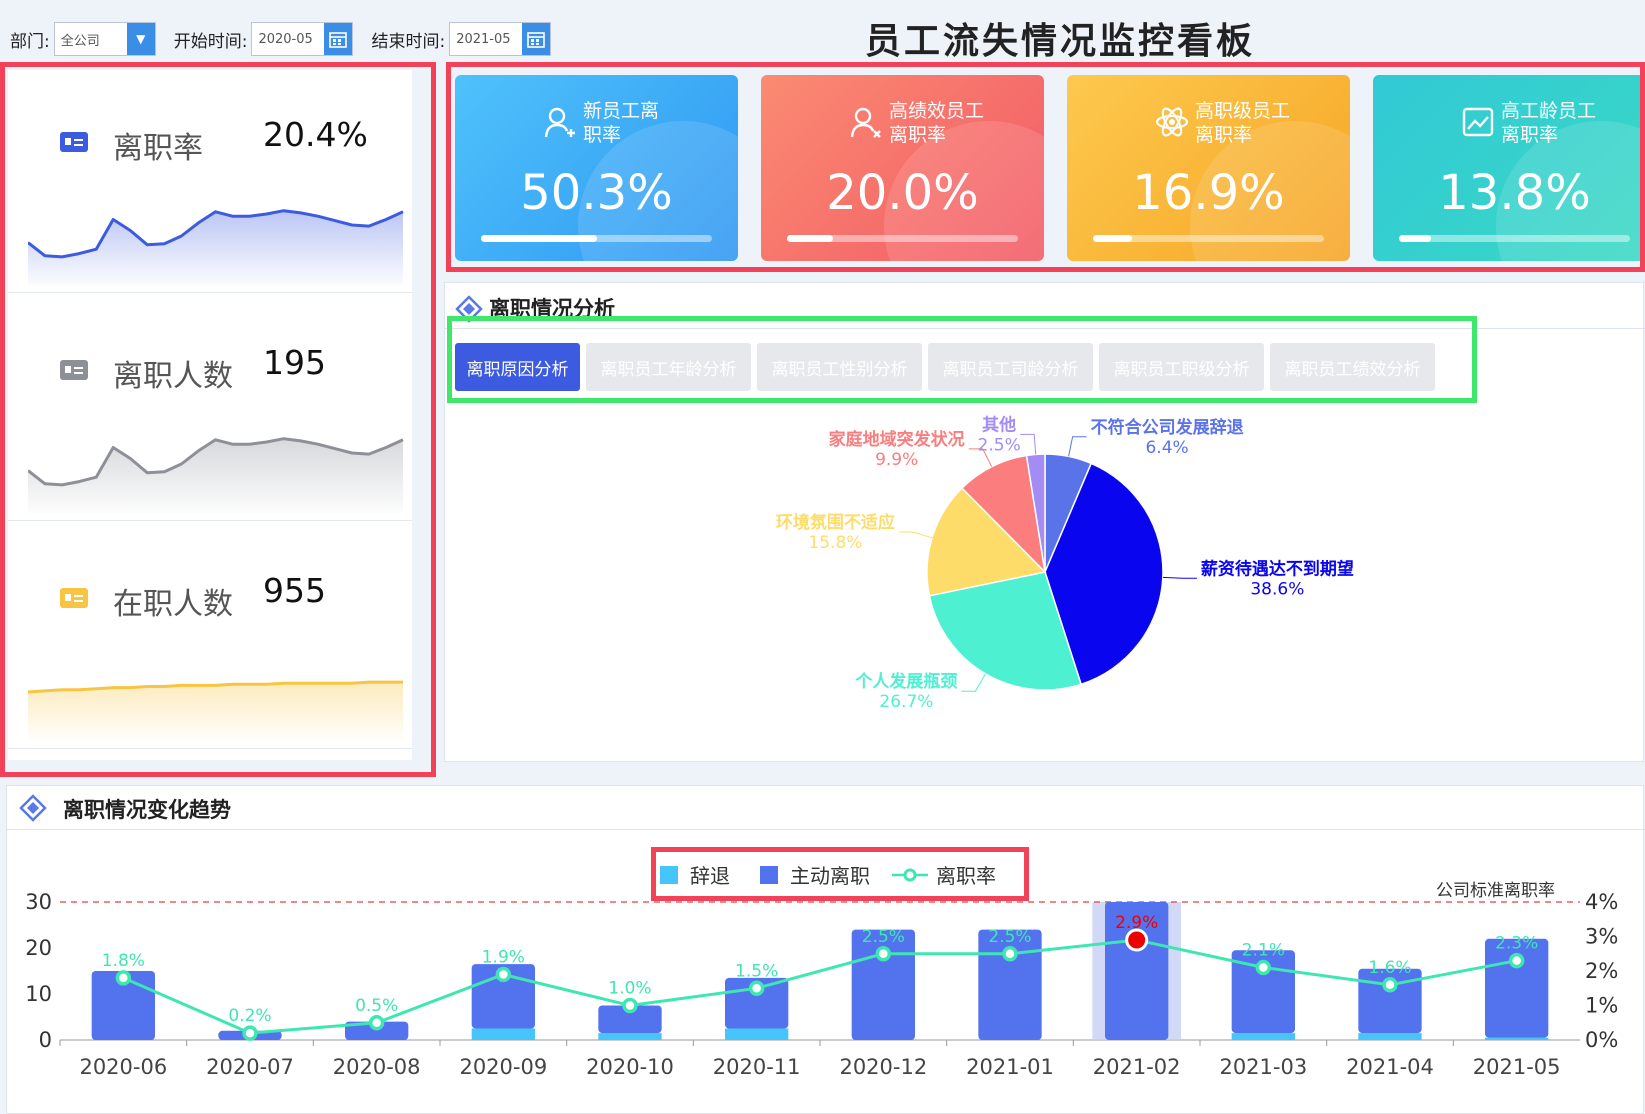 The height and width of the screenshot is (1114, 1645). Describe the element at coordinates (621, 111) in the screenshot. I see `card-title-line1: 新员工离` at that location.